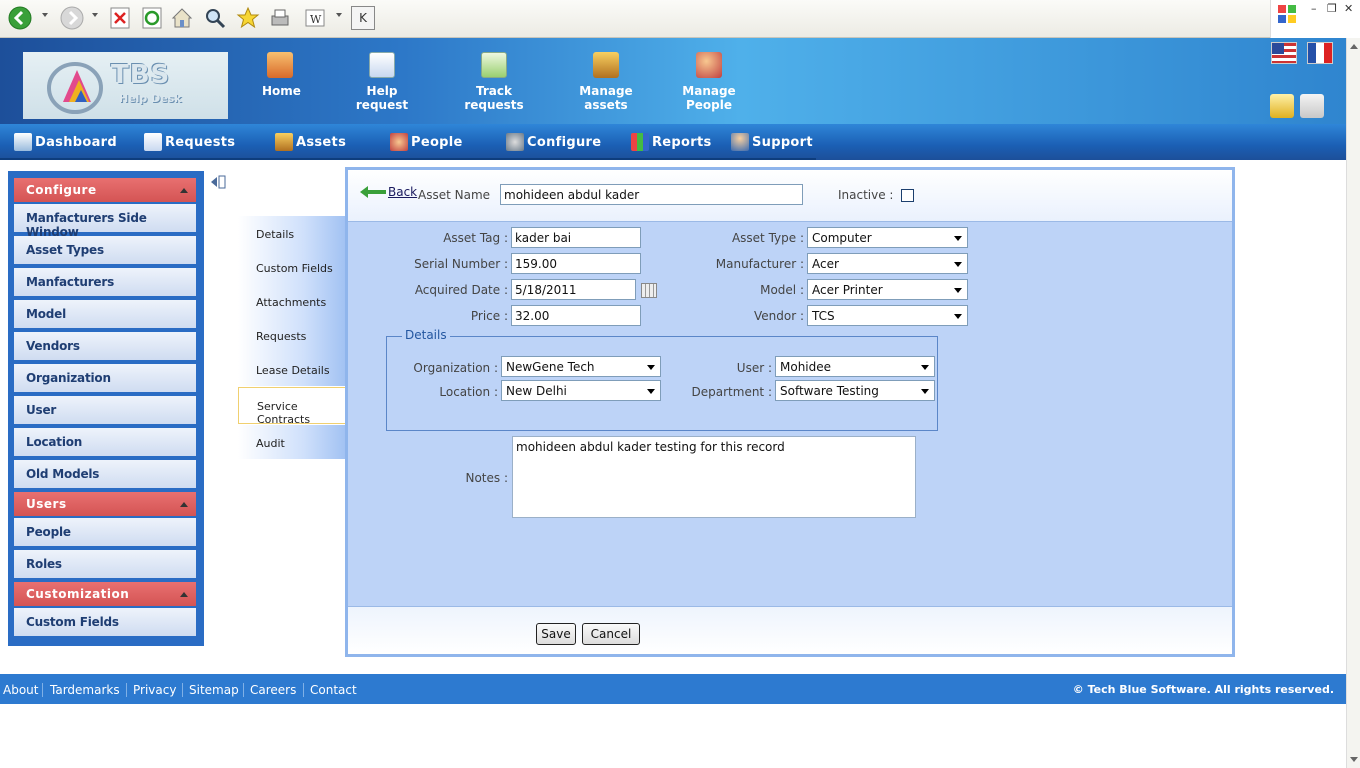 The width and height of the screenshot is (1360, 768). I want to click on france-flag-icon, so click(1320, 53).